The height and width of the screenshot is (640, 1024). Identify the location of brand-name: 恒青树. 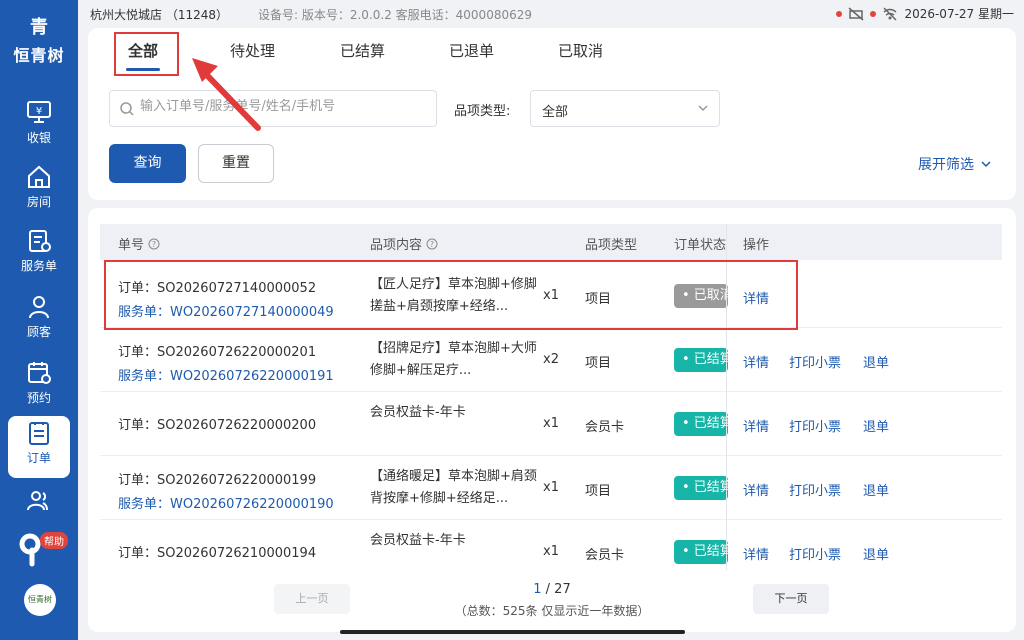
(39, 55).